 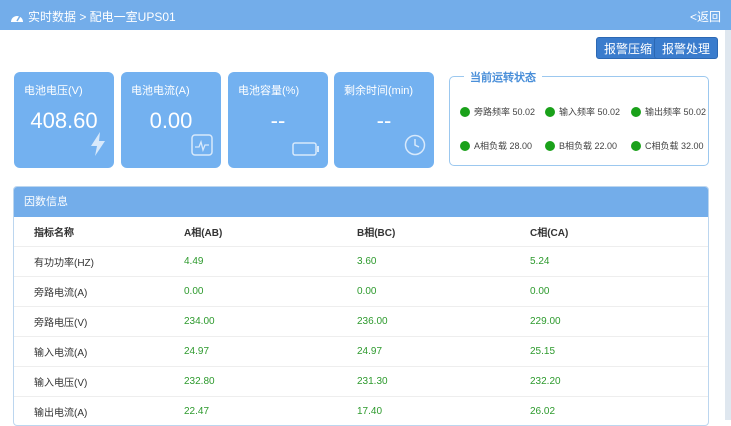 I want to click on row-name: 有功功率(HZ), so click(x=99, y=262).